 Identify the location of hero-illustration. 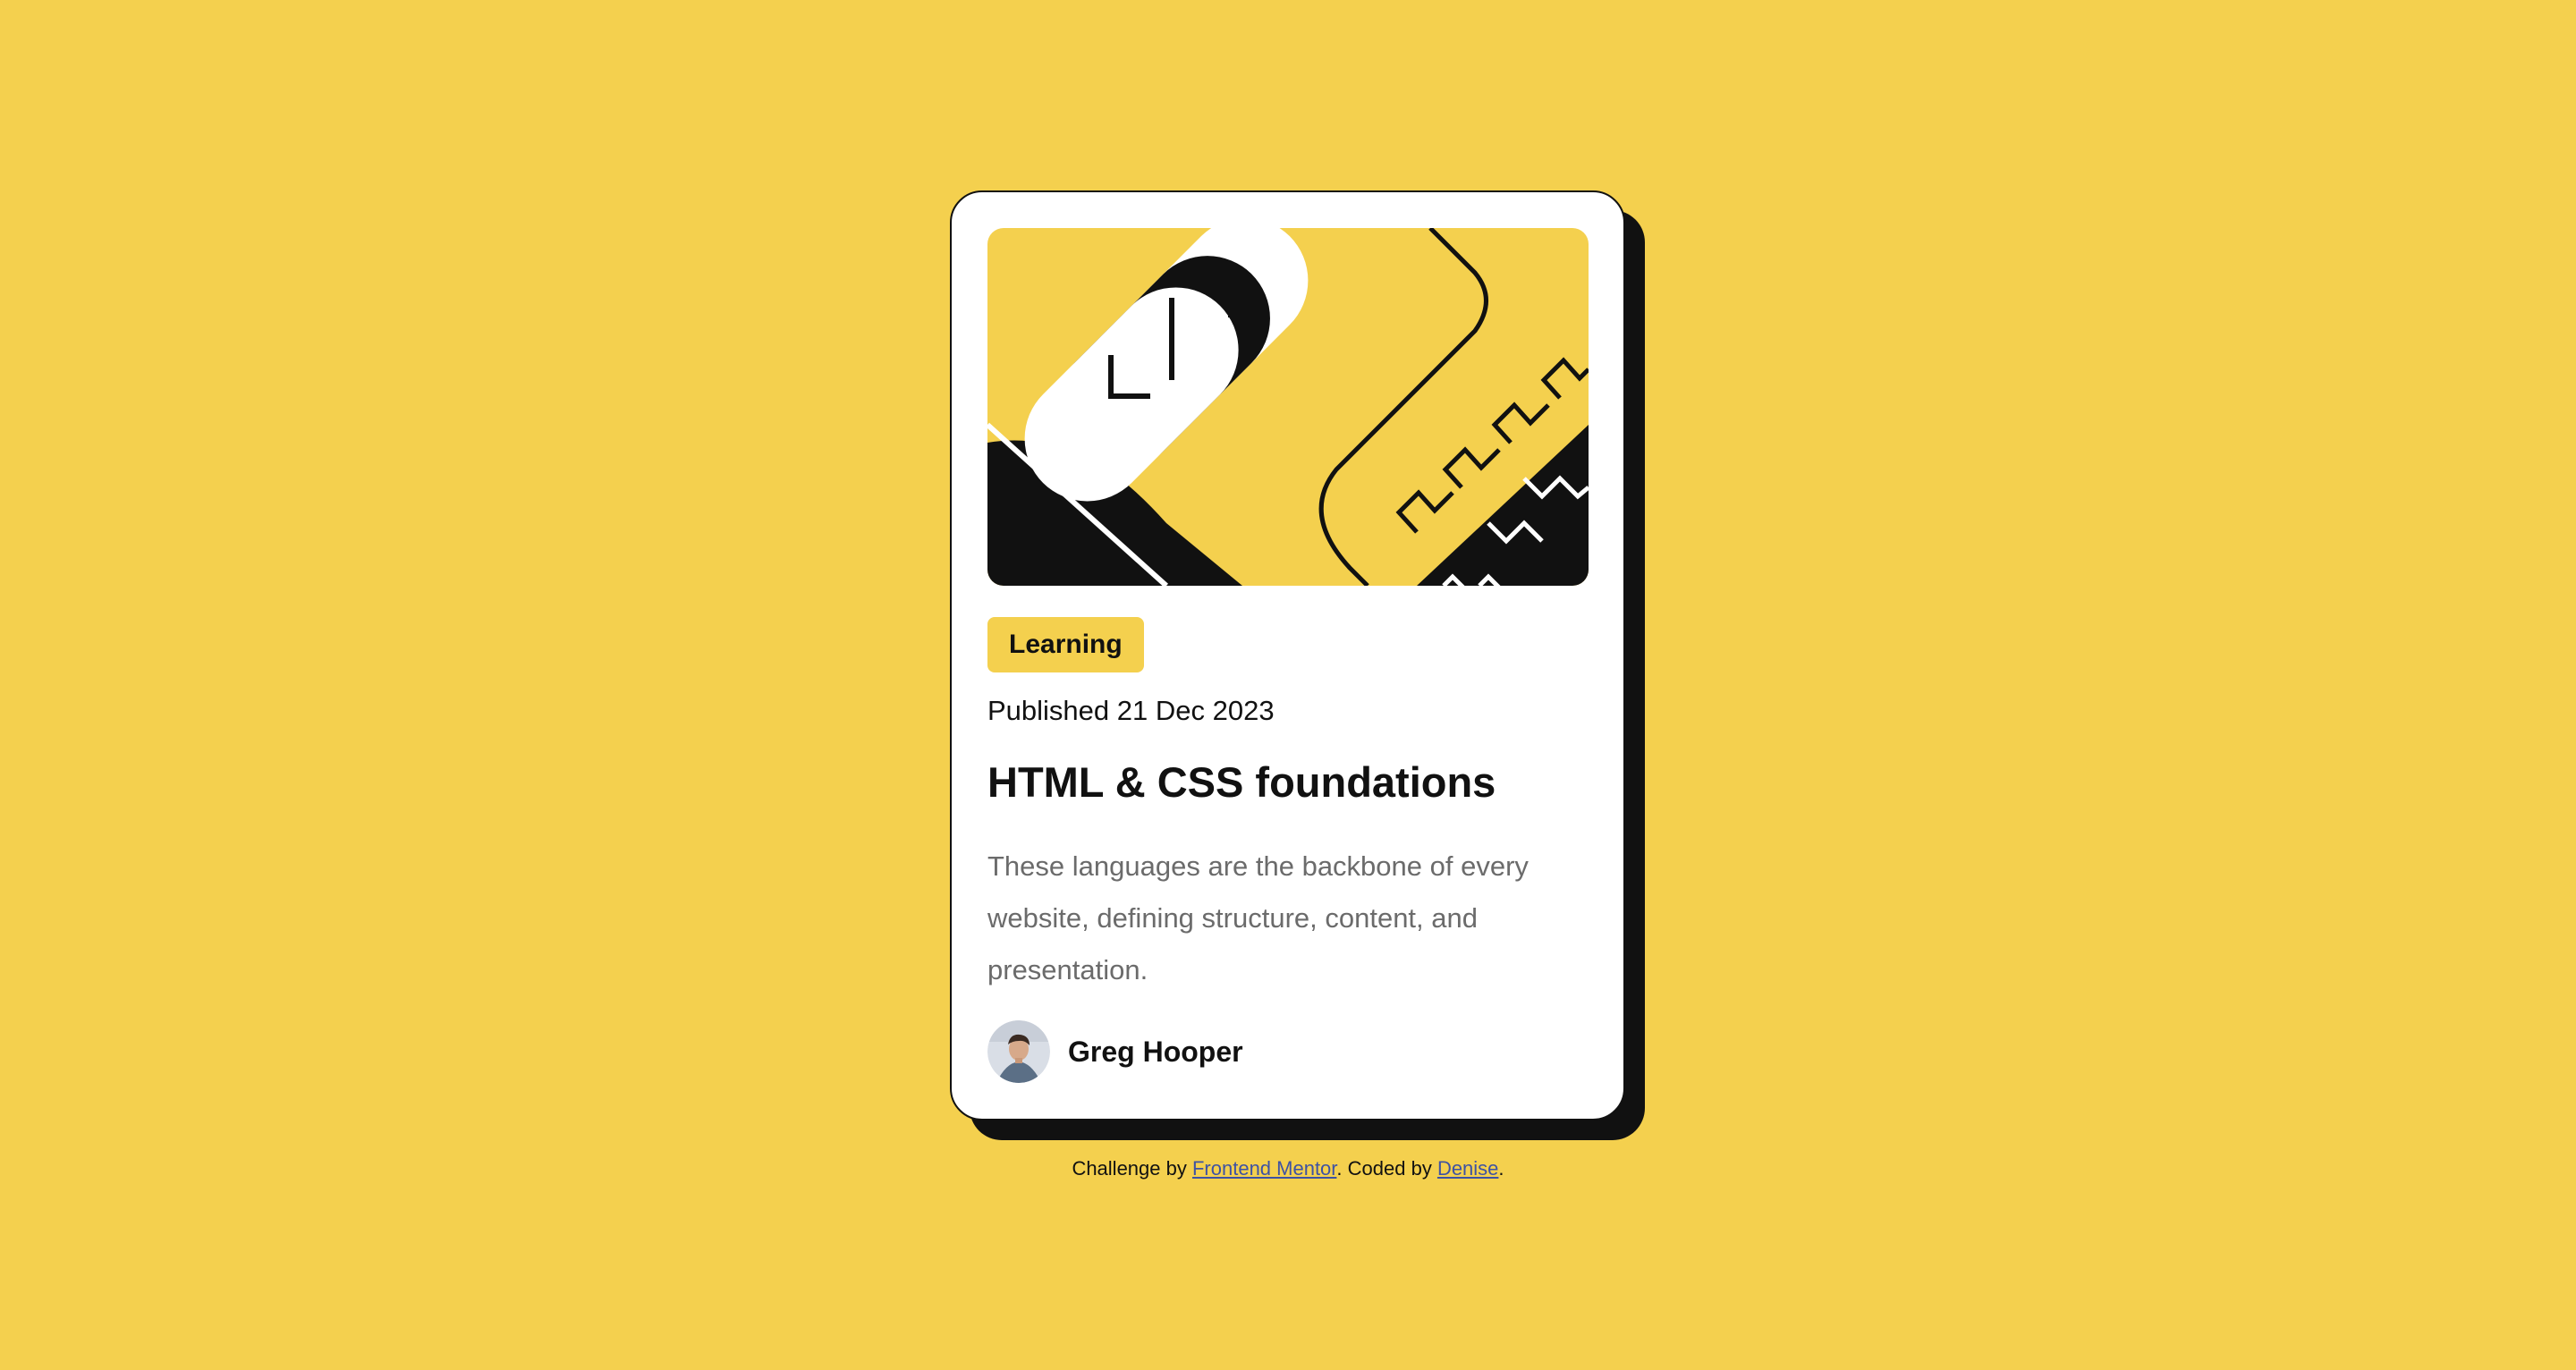
(1288, 407).